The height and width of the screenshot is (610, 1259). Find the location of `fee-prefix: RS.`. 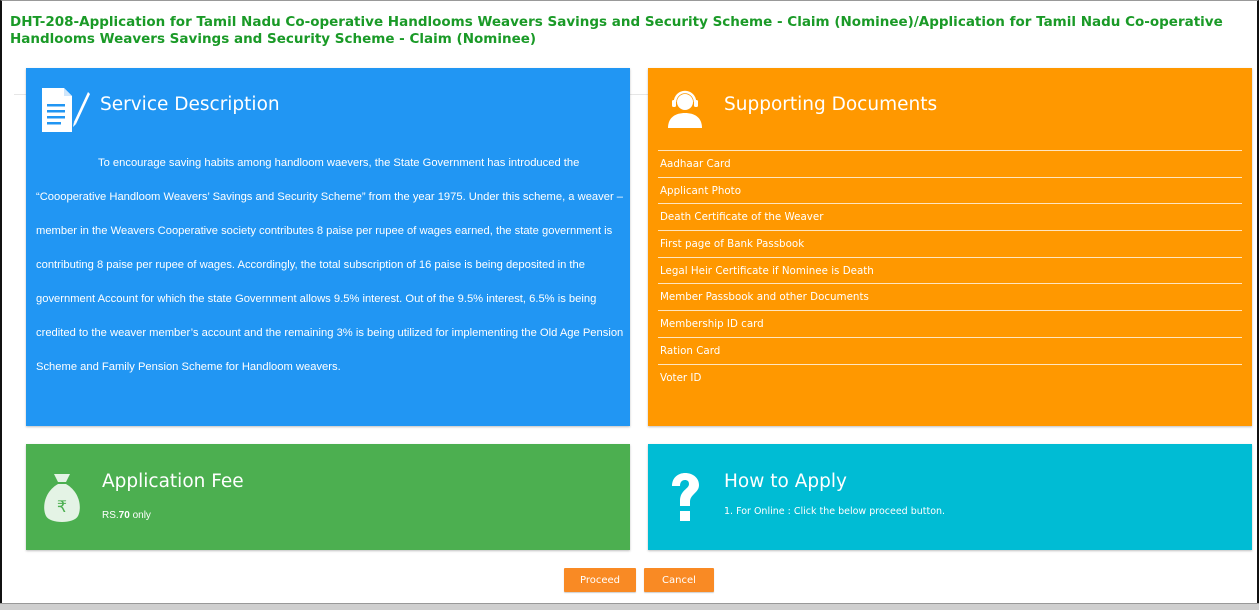

fee-prefix: RS. is located at coordinates (110, 515).